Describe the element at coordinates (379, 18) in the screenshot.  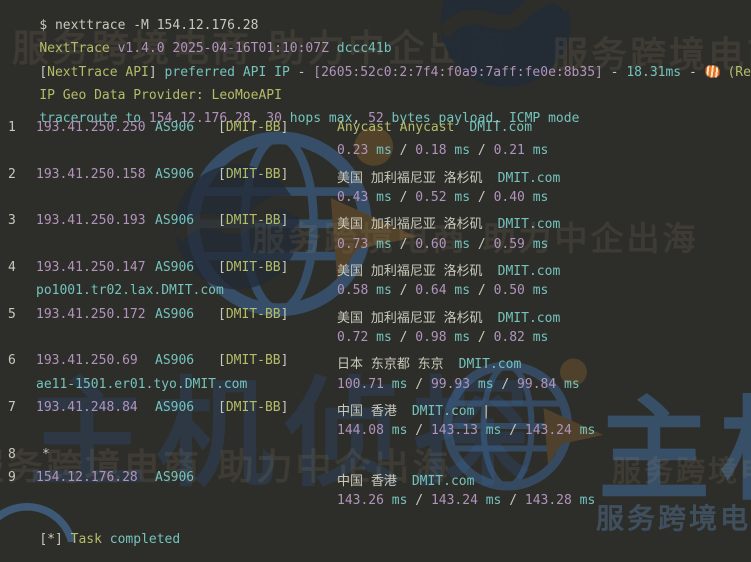
I see `prompt-line: $ nexttrace -M 154.12.176.28` at that location.